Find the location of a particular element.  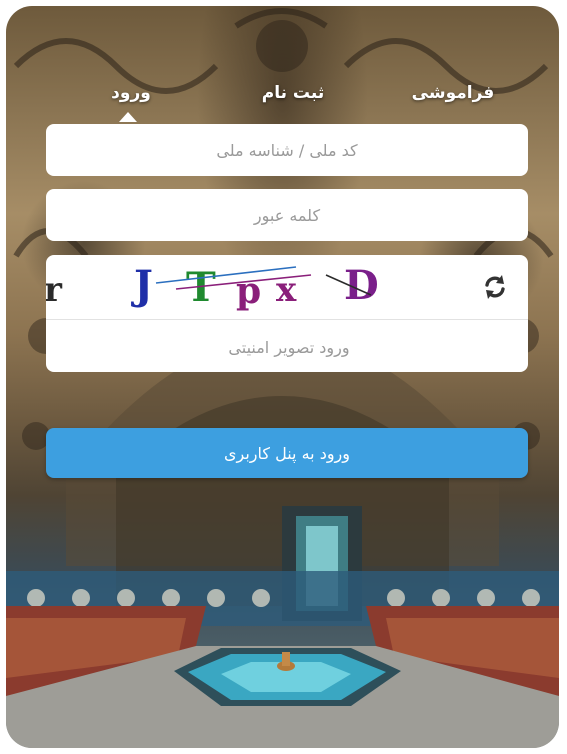

login-submit-button: ورود به پنل کاربری is located at coordinates (287, 453).